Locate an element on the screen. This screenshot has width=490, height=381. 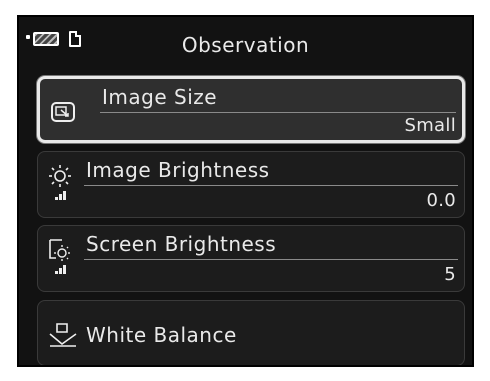
menu-item-label: White Balance is located at coordinates (161, 335).